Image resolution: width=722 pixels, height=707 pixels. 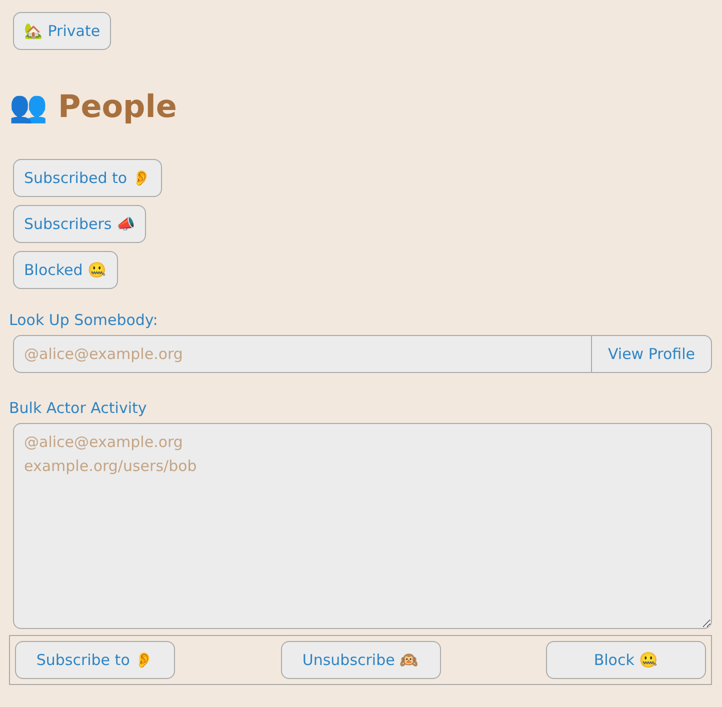 What do you see at coordinates (78, 408) in the screenshot?
I see `bulk-label: Bulk Actor Activity` at bounding box center [78, 408].